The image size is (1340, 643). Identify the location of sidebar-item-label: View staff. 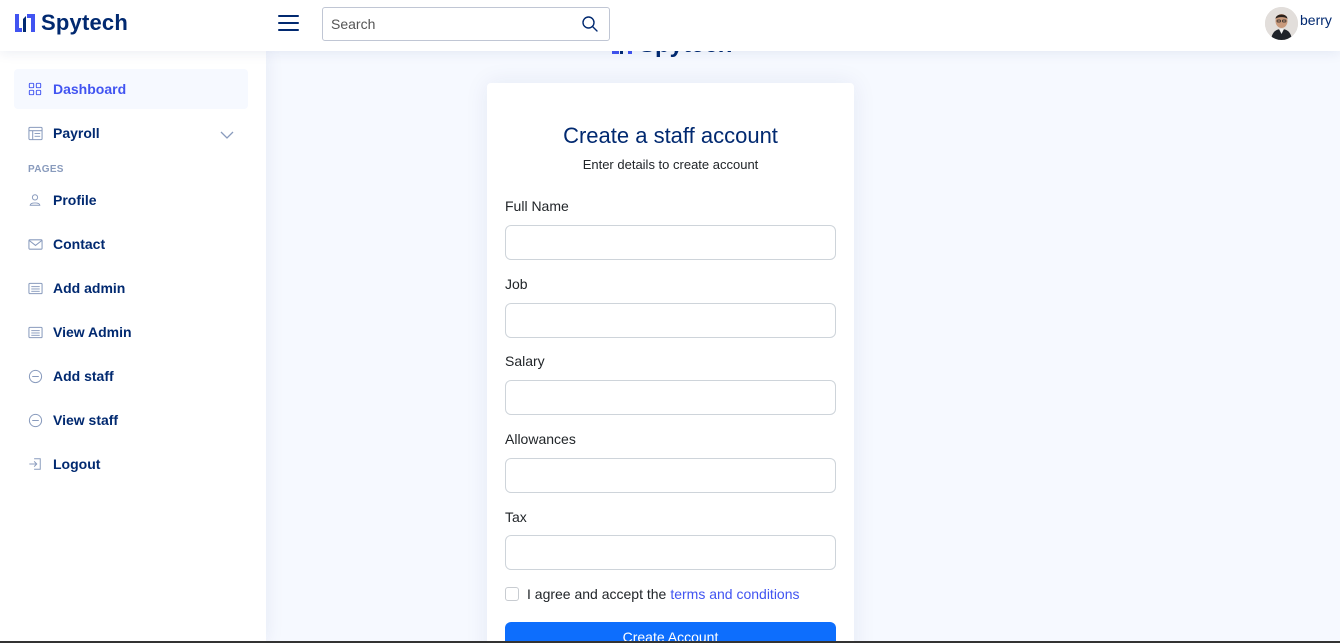
(86, 420).